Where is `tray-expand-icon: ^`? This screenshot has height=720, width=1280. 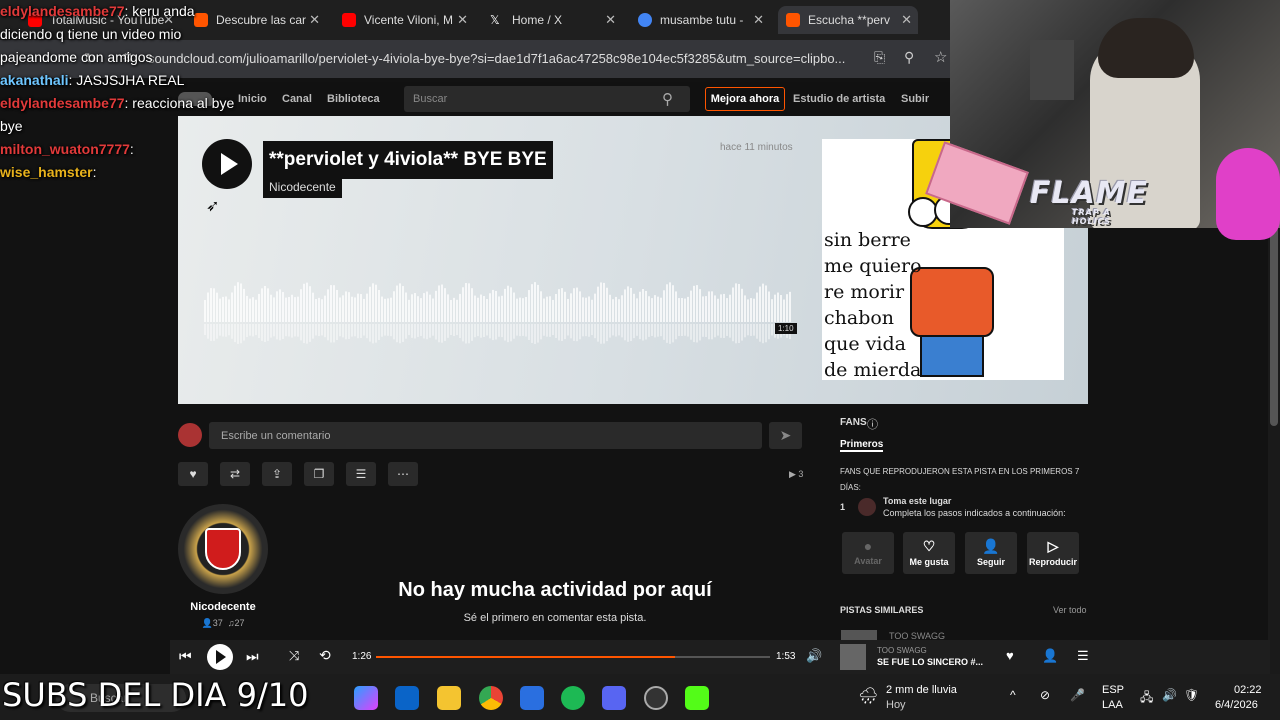
tray-expand-icon: ^ is located at coordinates (1013, 695).